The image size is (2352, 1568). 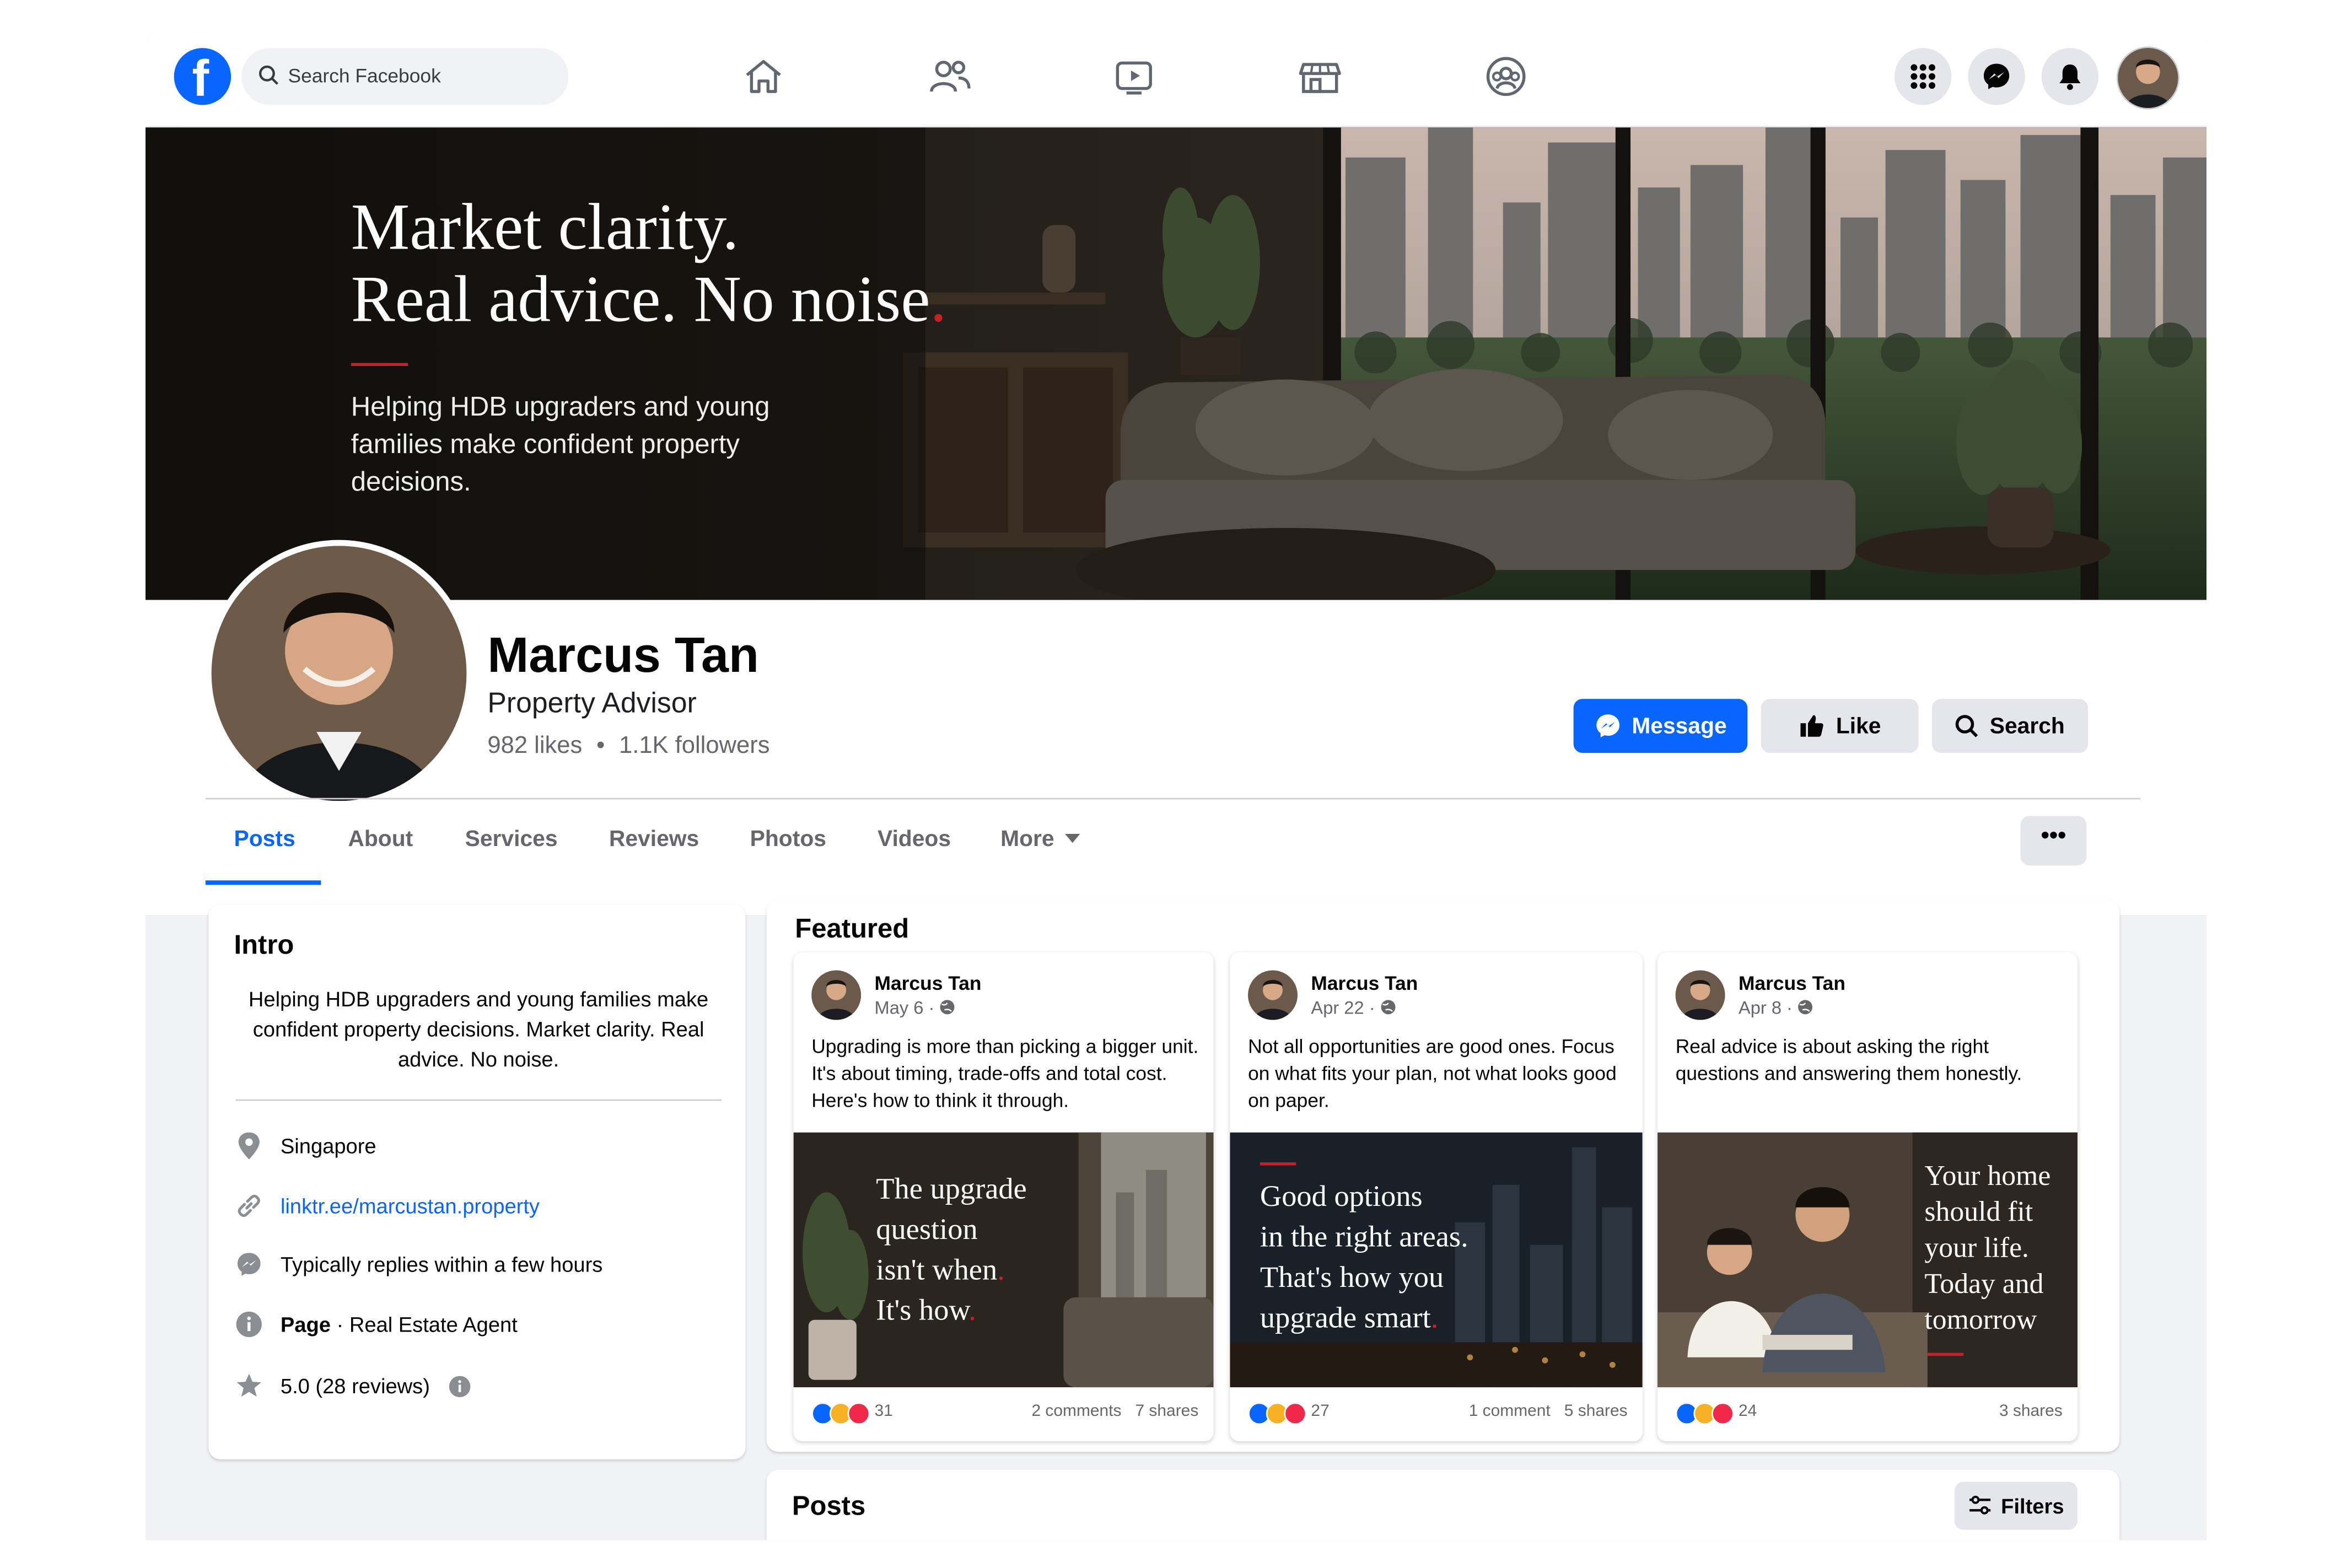 What do you see at coordinates (249, 1146) in the screenshot?
I see `location-pin-icon` at bounding box center [249, 1146].